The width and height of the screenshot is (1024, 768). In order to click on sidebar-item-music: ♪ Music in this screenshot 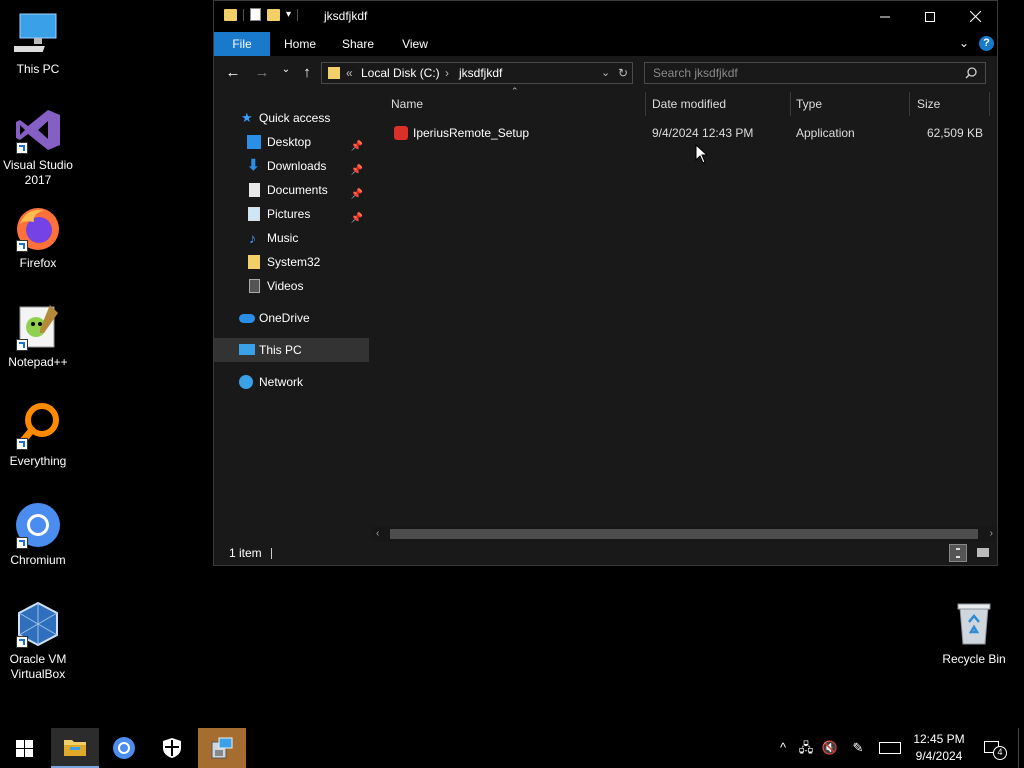, I will do `click(291, 238)`.